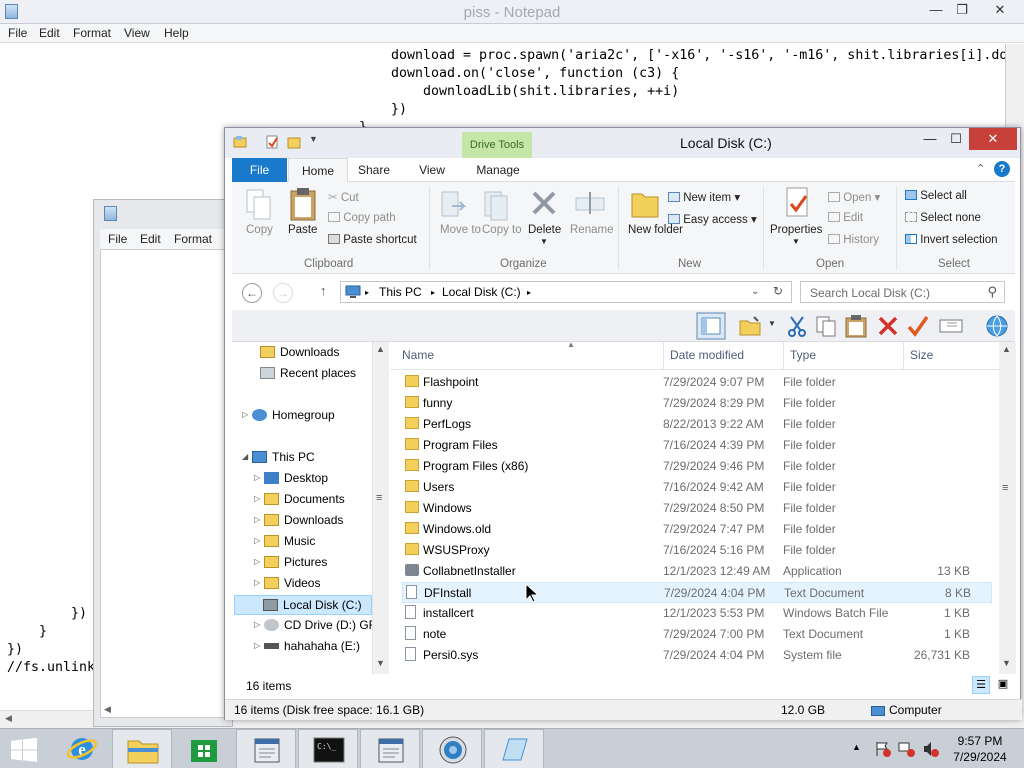 The width and height of the screenshot is (1024, 768). Describe the element at coordinates (856, 326) in the screenshot. I see `paste-icon` at that location.